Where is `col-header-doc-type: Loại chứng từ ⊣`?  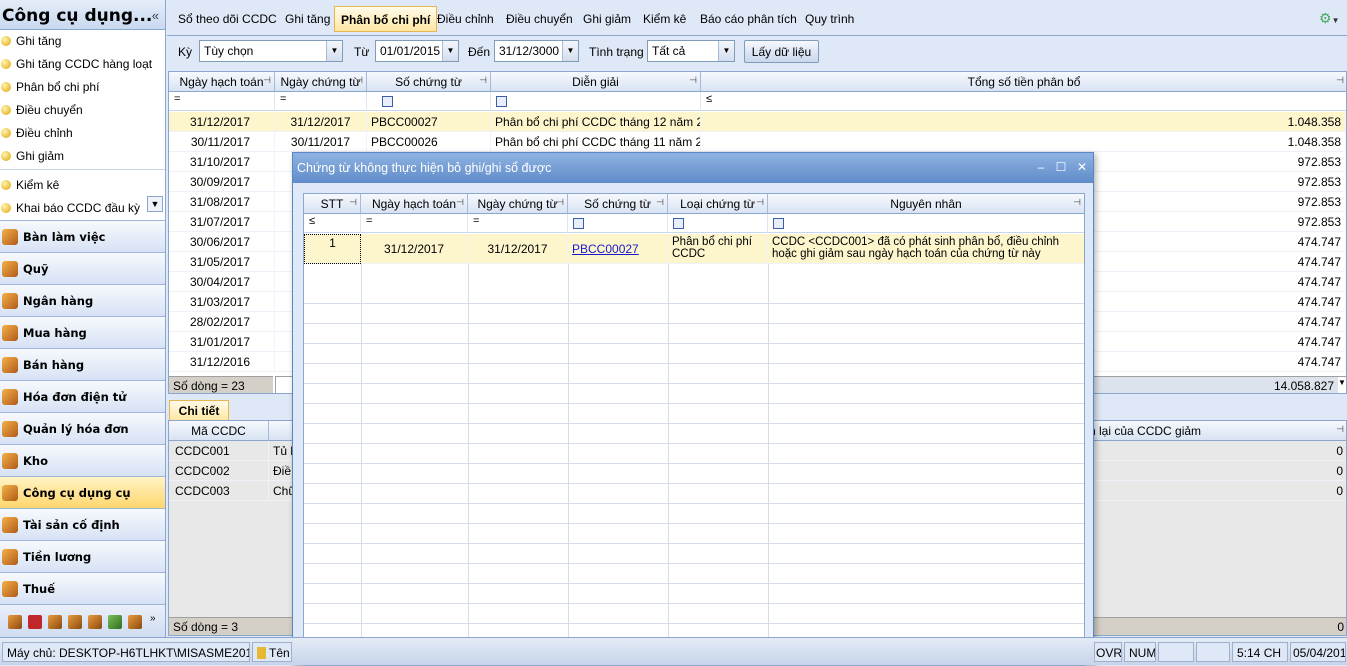 col-header-doc-type: Loại chứng từ ⊣ is located at coordinates (718, 204).